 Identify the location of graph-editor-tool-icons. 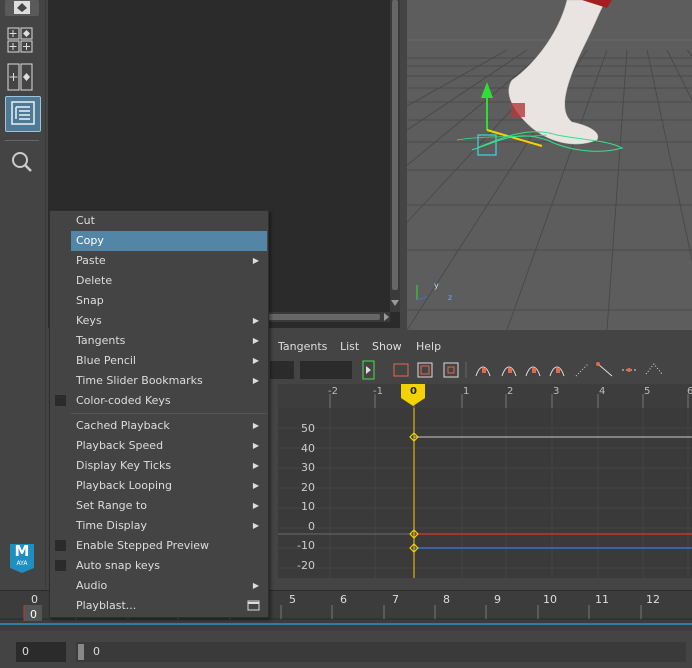
(527, 370).